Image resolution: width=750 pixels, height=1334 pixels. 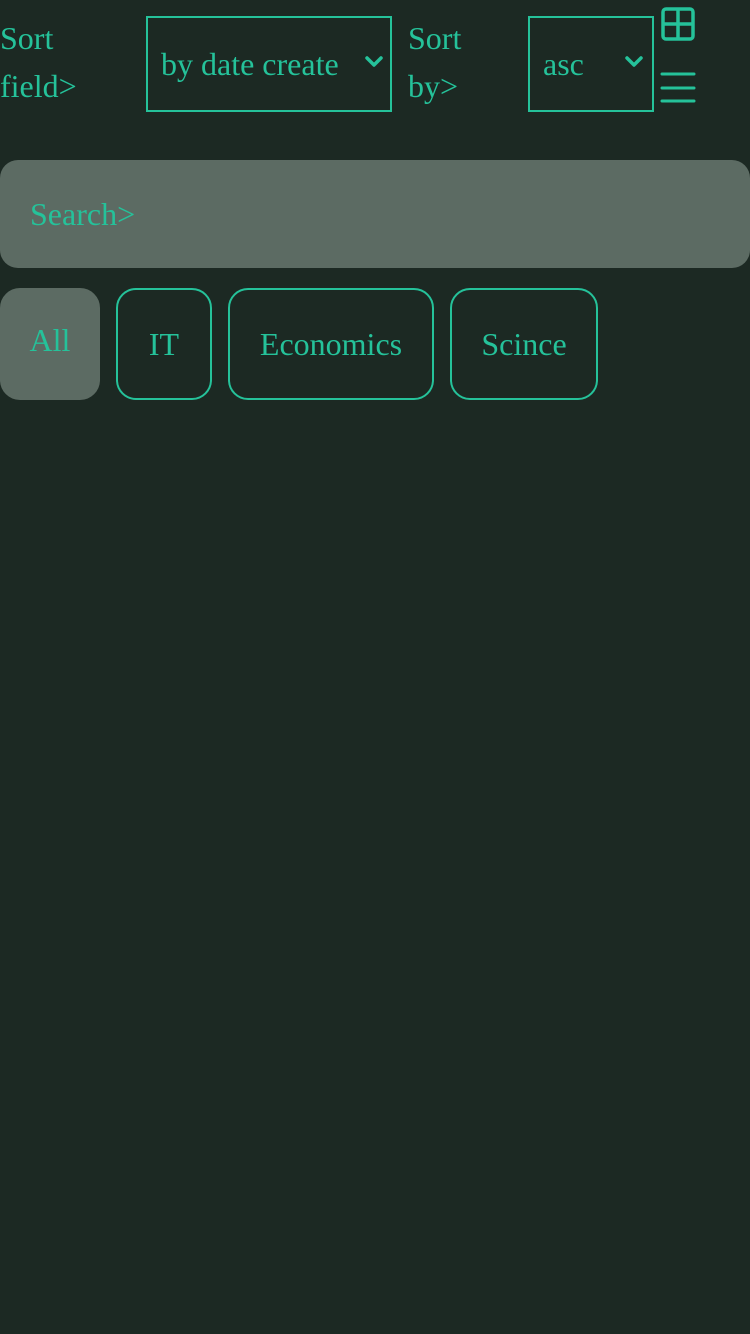 What do you see at coordinates (375, 214) in the screenshot?
I see `search-input: Search>` at bounding box center [375, 214].